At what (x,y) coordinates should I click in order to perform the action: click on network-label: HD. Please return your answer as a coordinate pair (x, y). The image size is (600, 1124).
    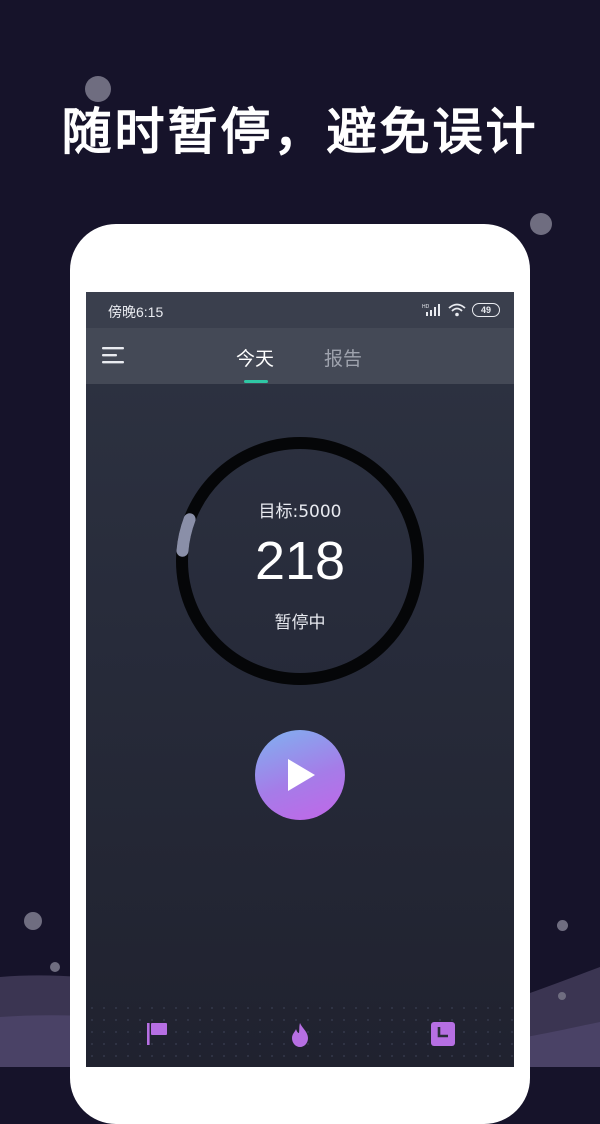
    Looking at the image, I should click on (426, 307).